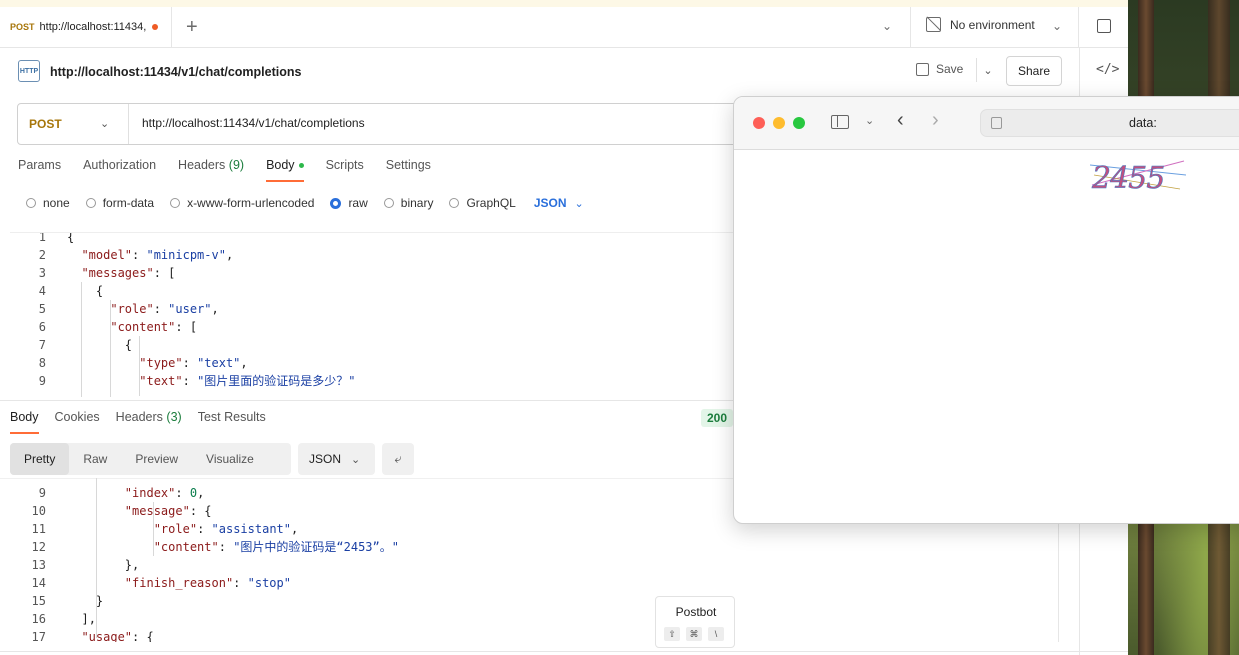  Describe the element at coordinates (193, 363) in the screenshot. I see `code-text: "type": "text",` at that location.